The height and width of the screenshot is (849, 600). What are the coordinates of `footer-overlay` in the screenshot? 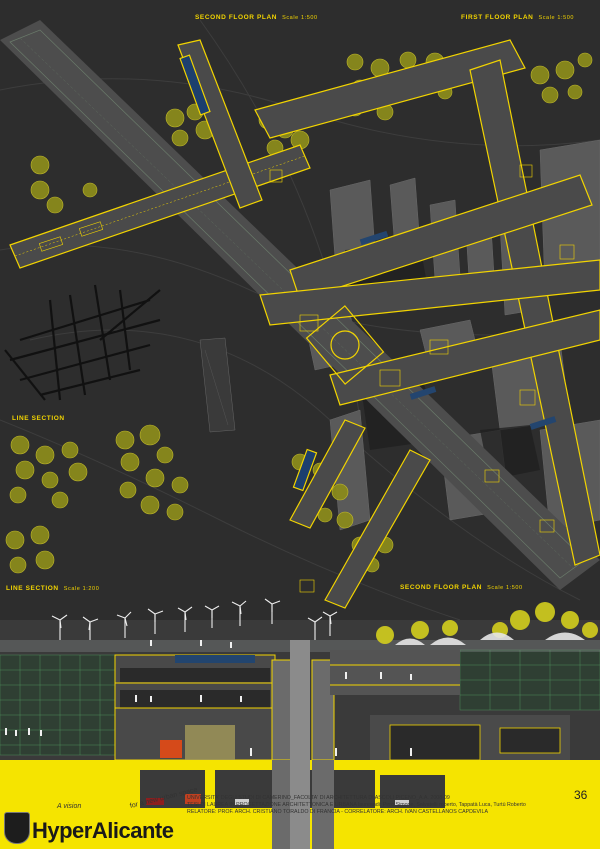 It's located at (292, 804).